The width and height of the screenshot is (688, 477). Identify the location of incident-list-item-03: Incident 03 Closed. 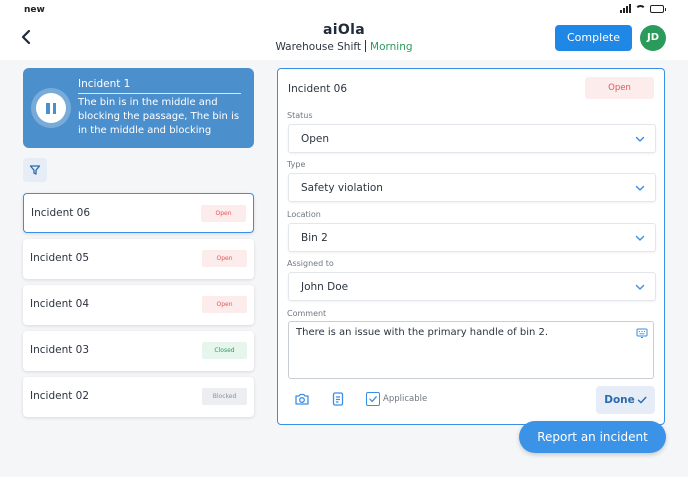
(138, 351).